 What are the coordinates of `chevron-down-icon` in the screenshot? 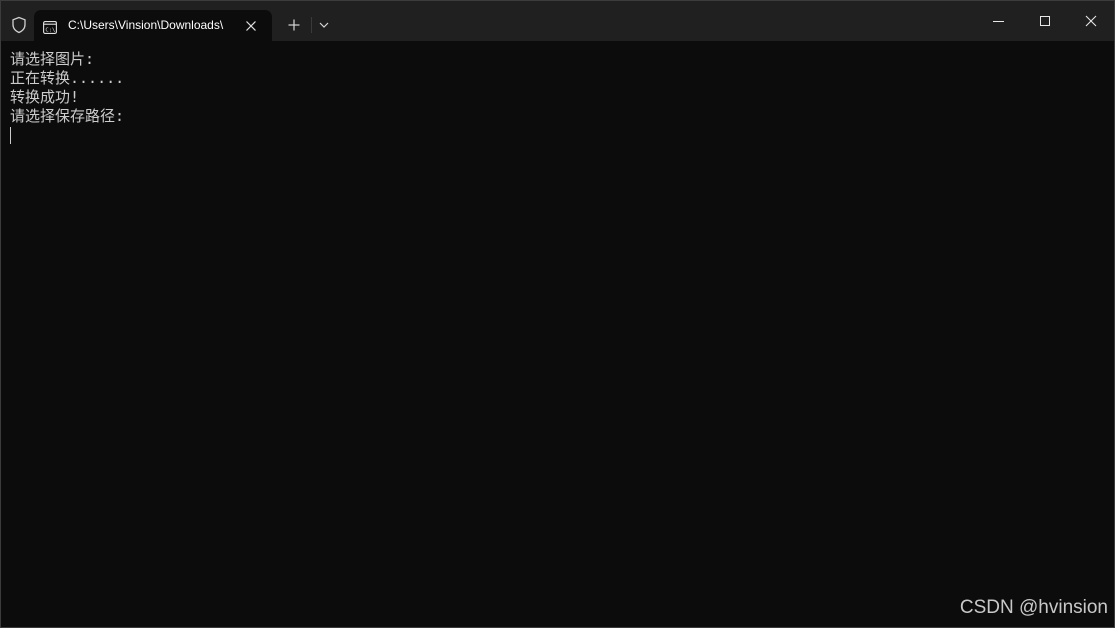 It's located at (324, 25).